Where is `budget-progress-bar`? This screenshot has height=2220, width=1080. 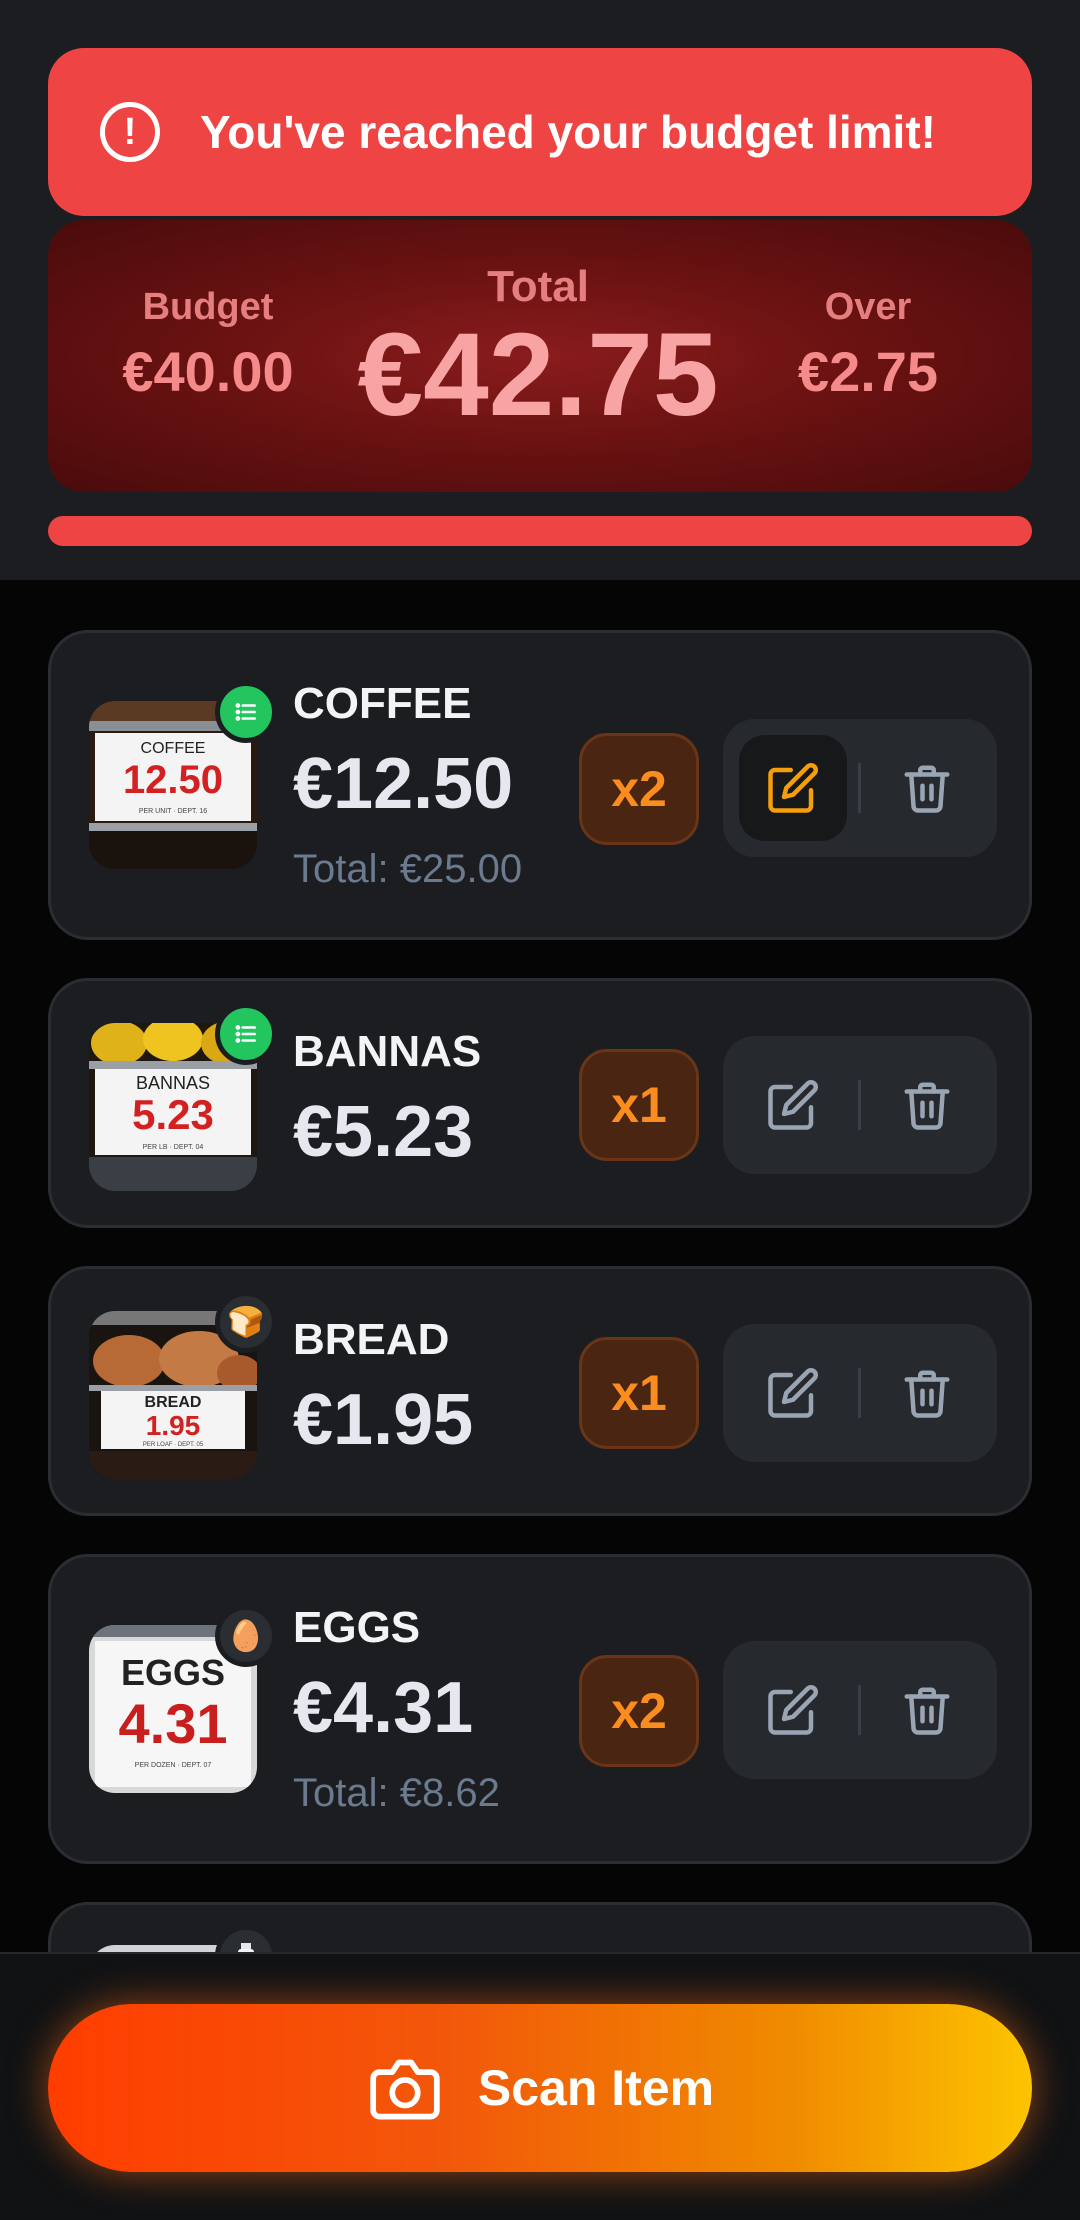 budget-progress-bar is located at coordinates (540, 531).